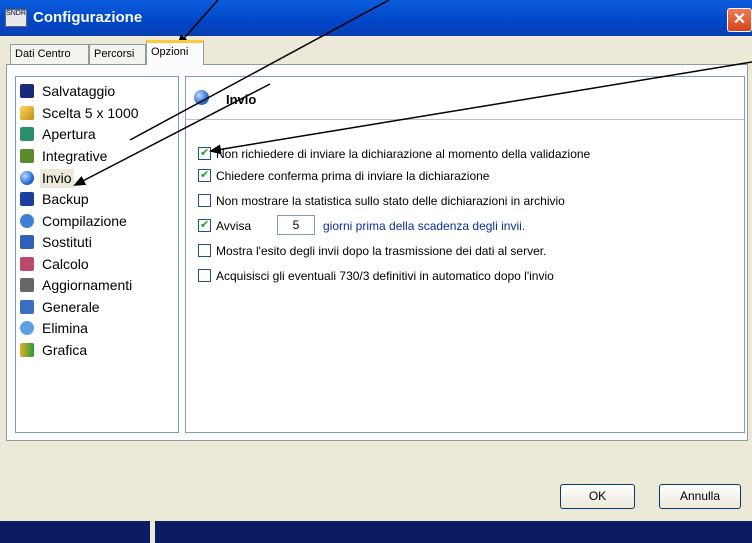 Image resolution: width=752 pixels, height=543 pixels. What do you see at coordinates (27, 350) in the screenshot?
I see `graphics-icon` at bounding box center [27, 350].